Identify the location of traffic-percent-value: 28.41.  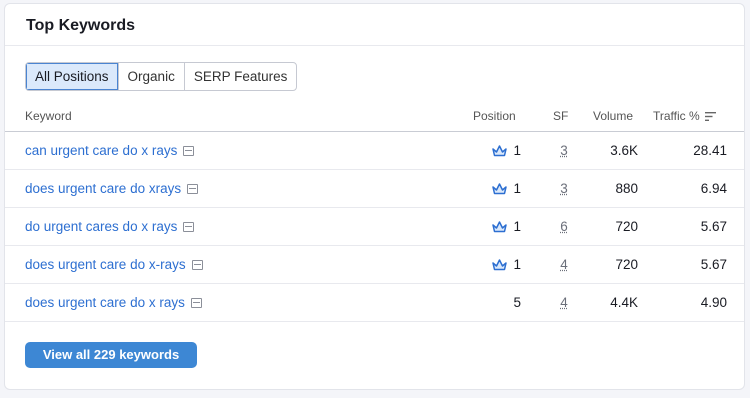
(710, 150).